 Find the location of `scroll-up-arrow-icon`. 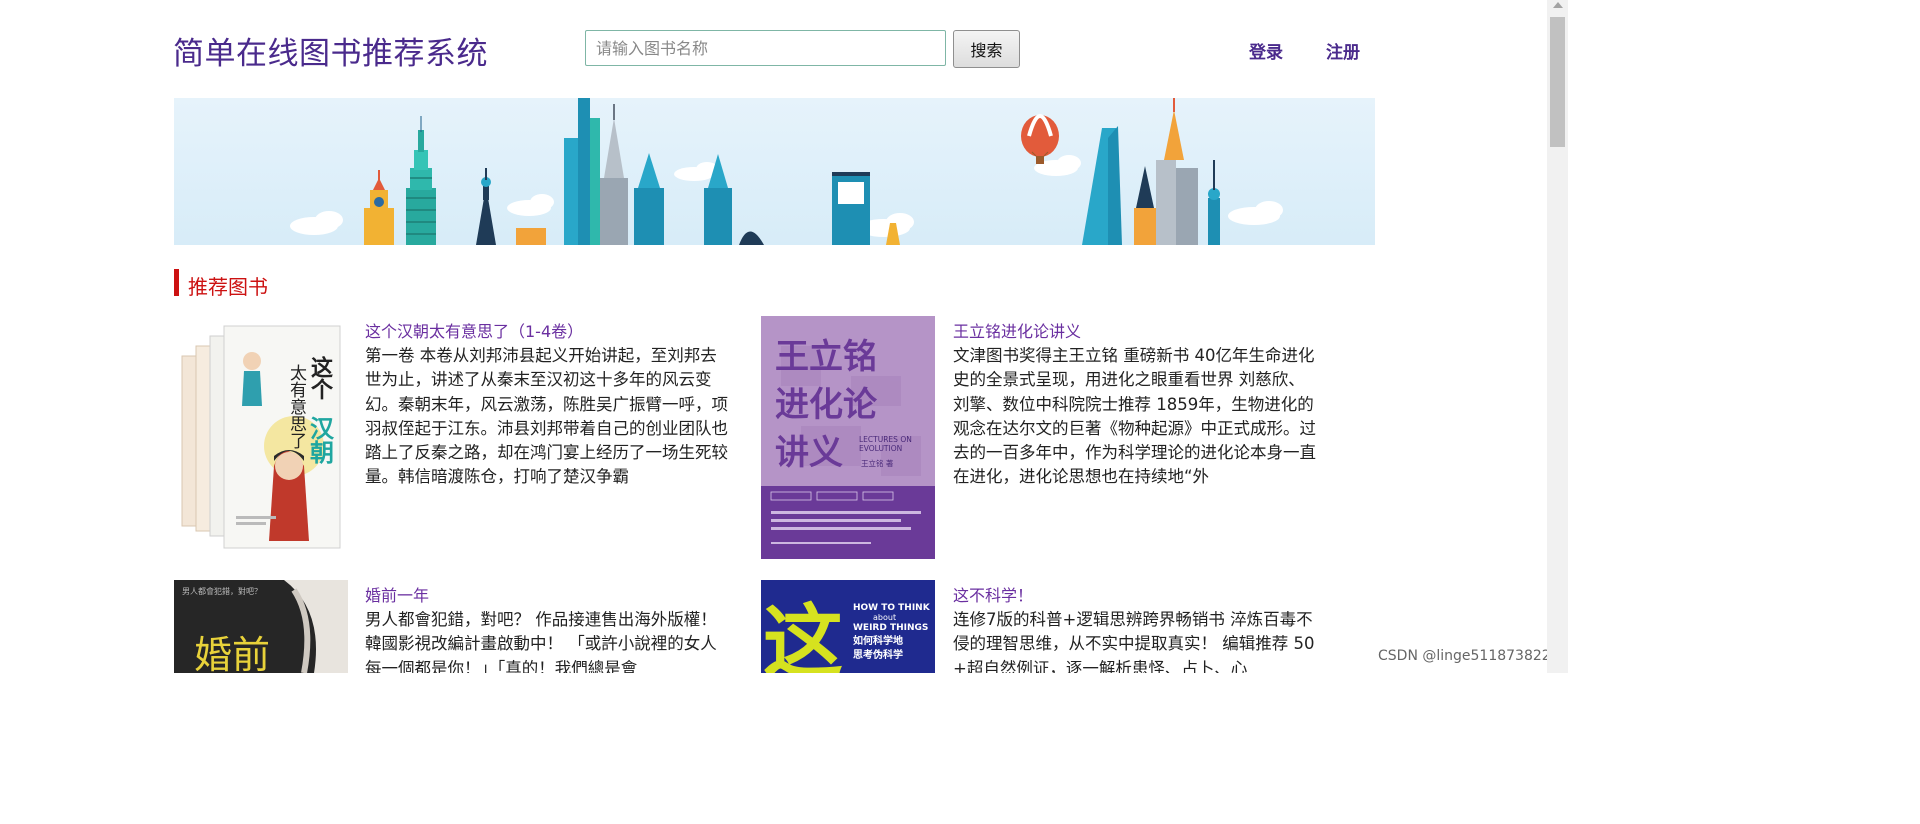

scroll-up-arrow-icon is located at coordinates (1558, 5).